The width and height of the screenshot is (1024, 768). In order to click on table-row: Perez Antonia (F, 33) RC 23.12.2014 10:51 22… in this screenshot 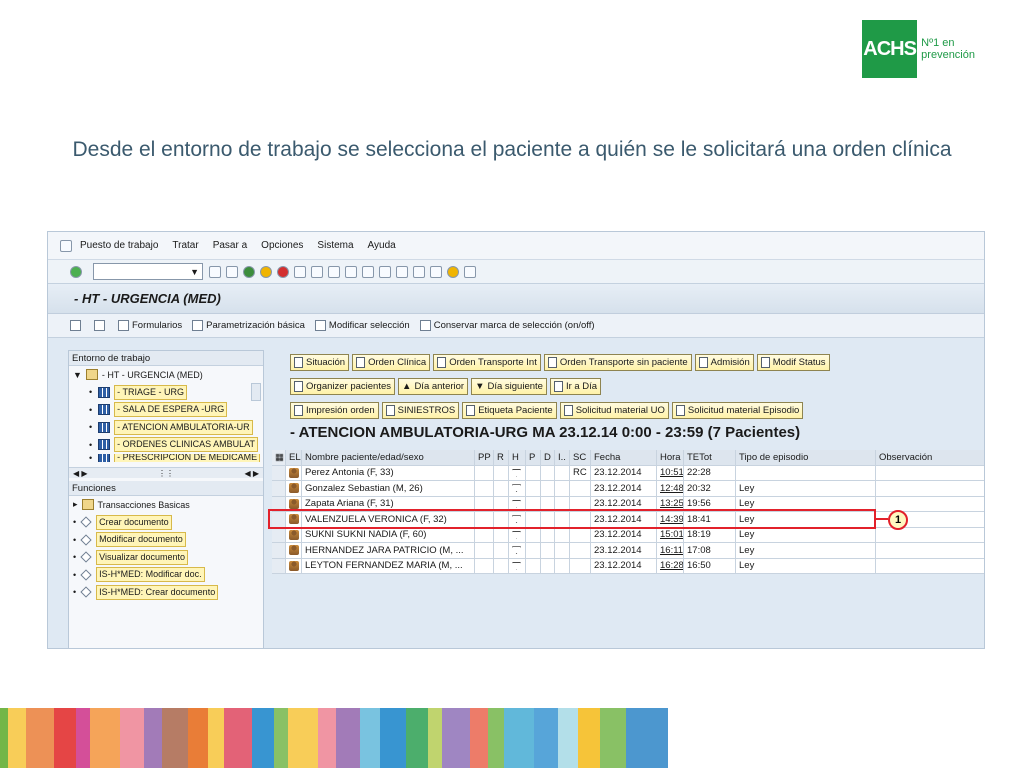, I will do `click(628, 473)`.